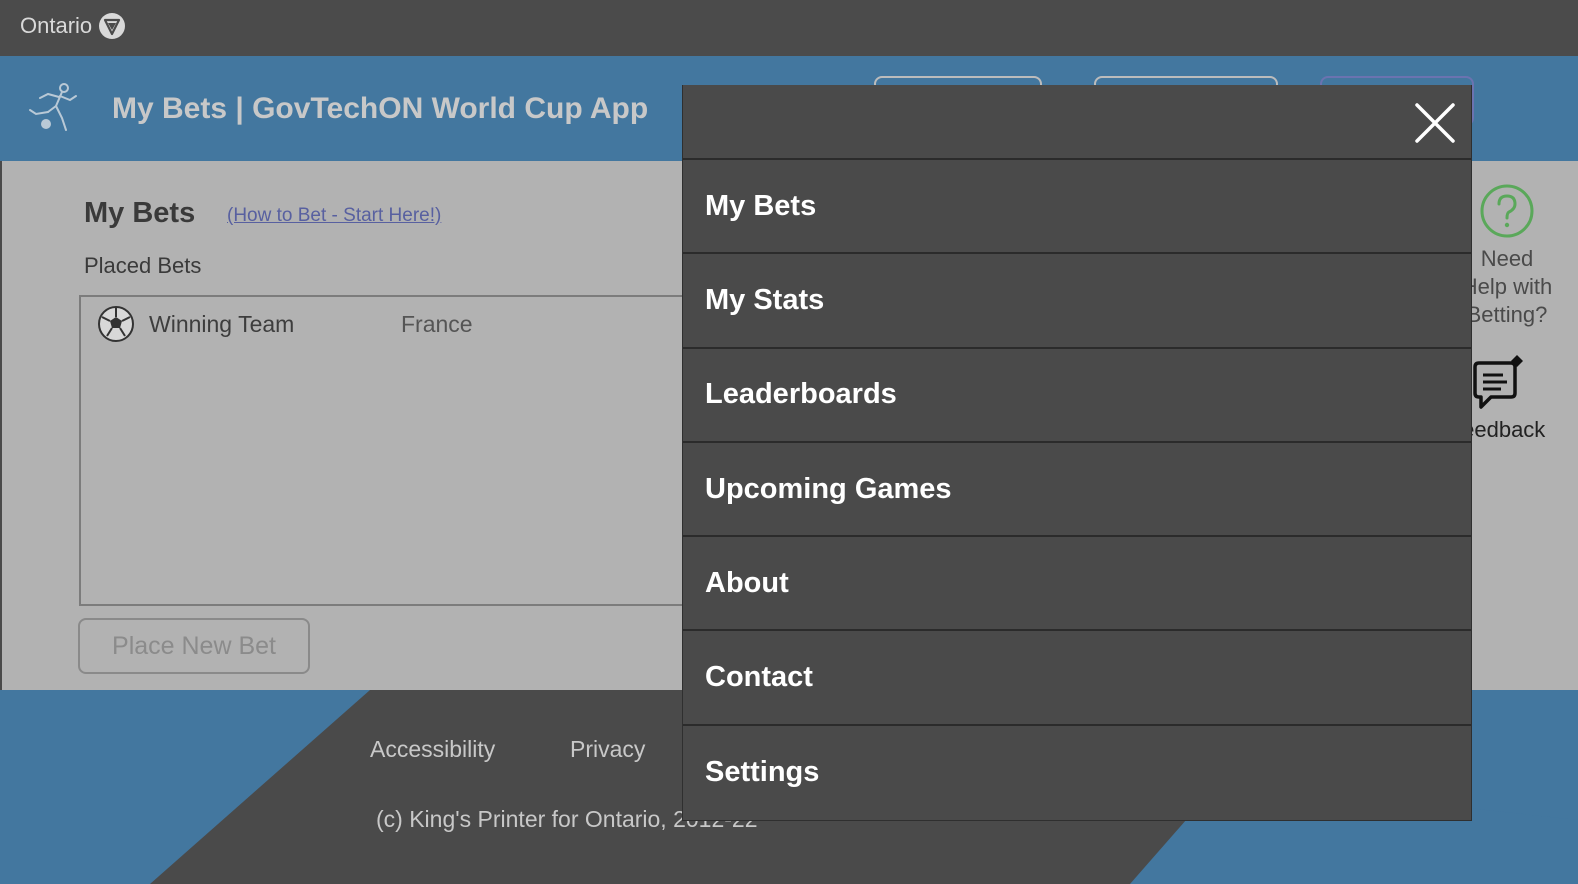  I want to click on page-title: My Bets | GovTechON World Cup App, so click(380, 108).